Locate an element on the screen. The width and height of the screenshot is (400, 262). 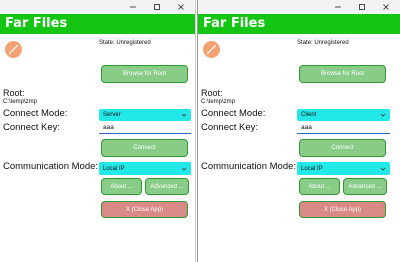
connect-mode-value: Server is located at coordinates (112, 115).